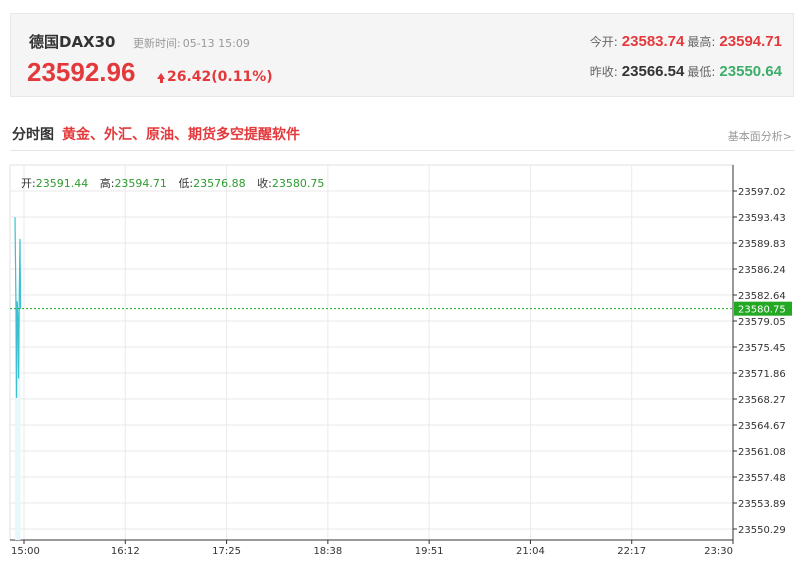 The width and height of the screenshot is (800, 581). Describe the element at coordinates (530, 551) in the screenshot. I see `x-tick-label: 21:04` at that location.